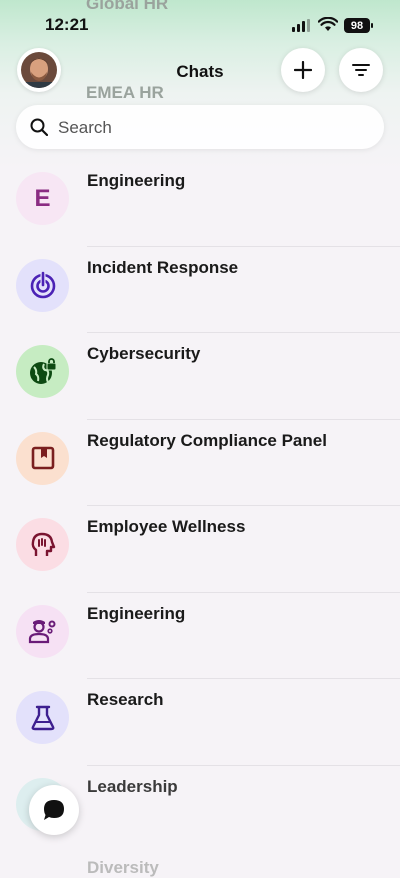 The height and width of the screenshot is (878, 400). Describe the element at coordinates (208, 128) in the screenshot. I see `search-input` at that location.